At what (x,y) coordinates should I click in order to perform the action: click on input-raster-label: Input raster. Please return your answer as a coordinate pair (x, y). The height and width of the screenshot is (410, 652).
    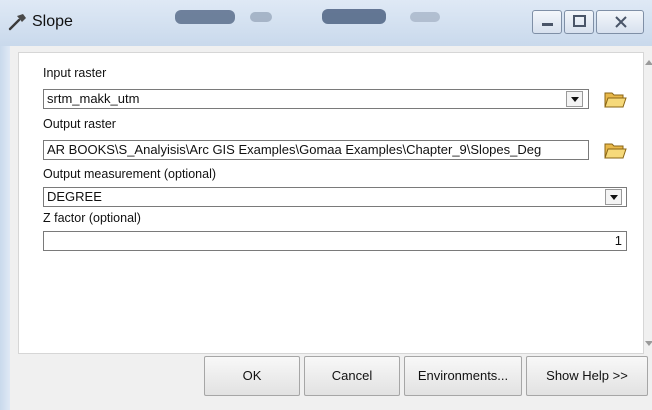
    Looking at the image, I should click on (75, 73).